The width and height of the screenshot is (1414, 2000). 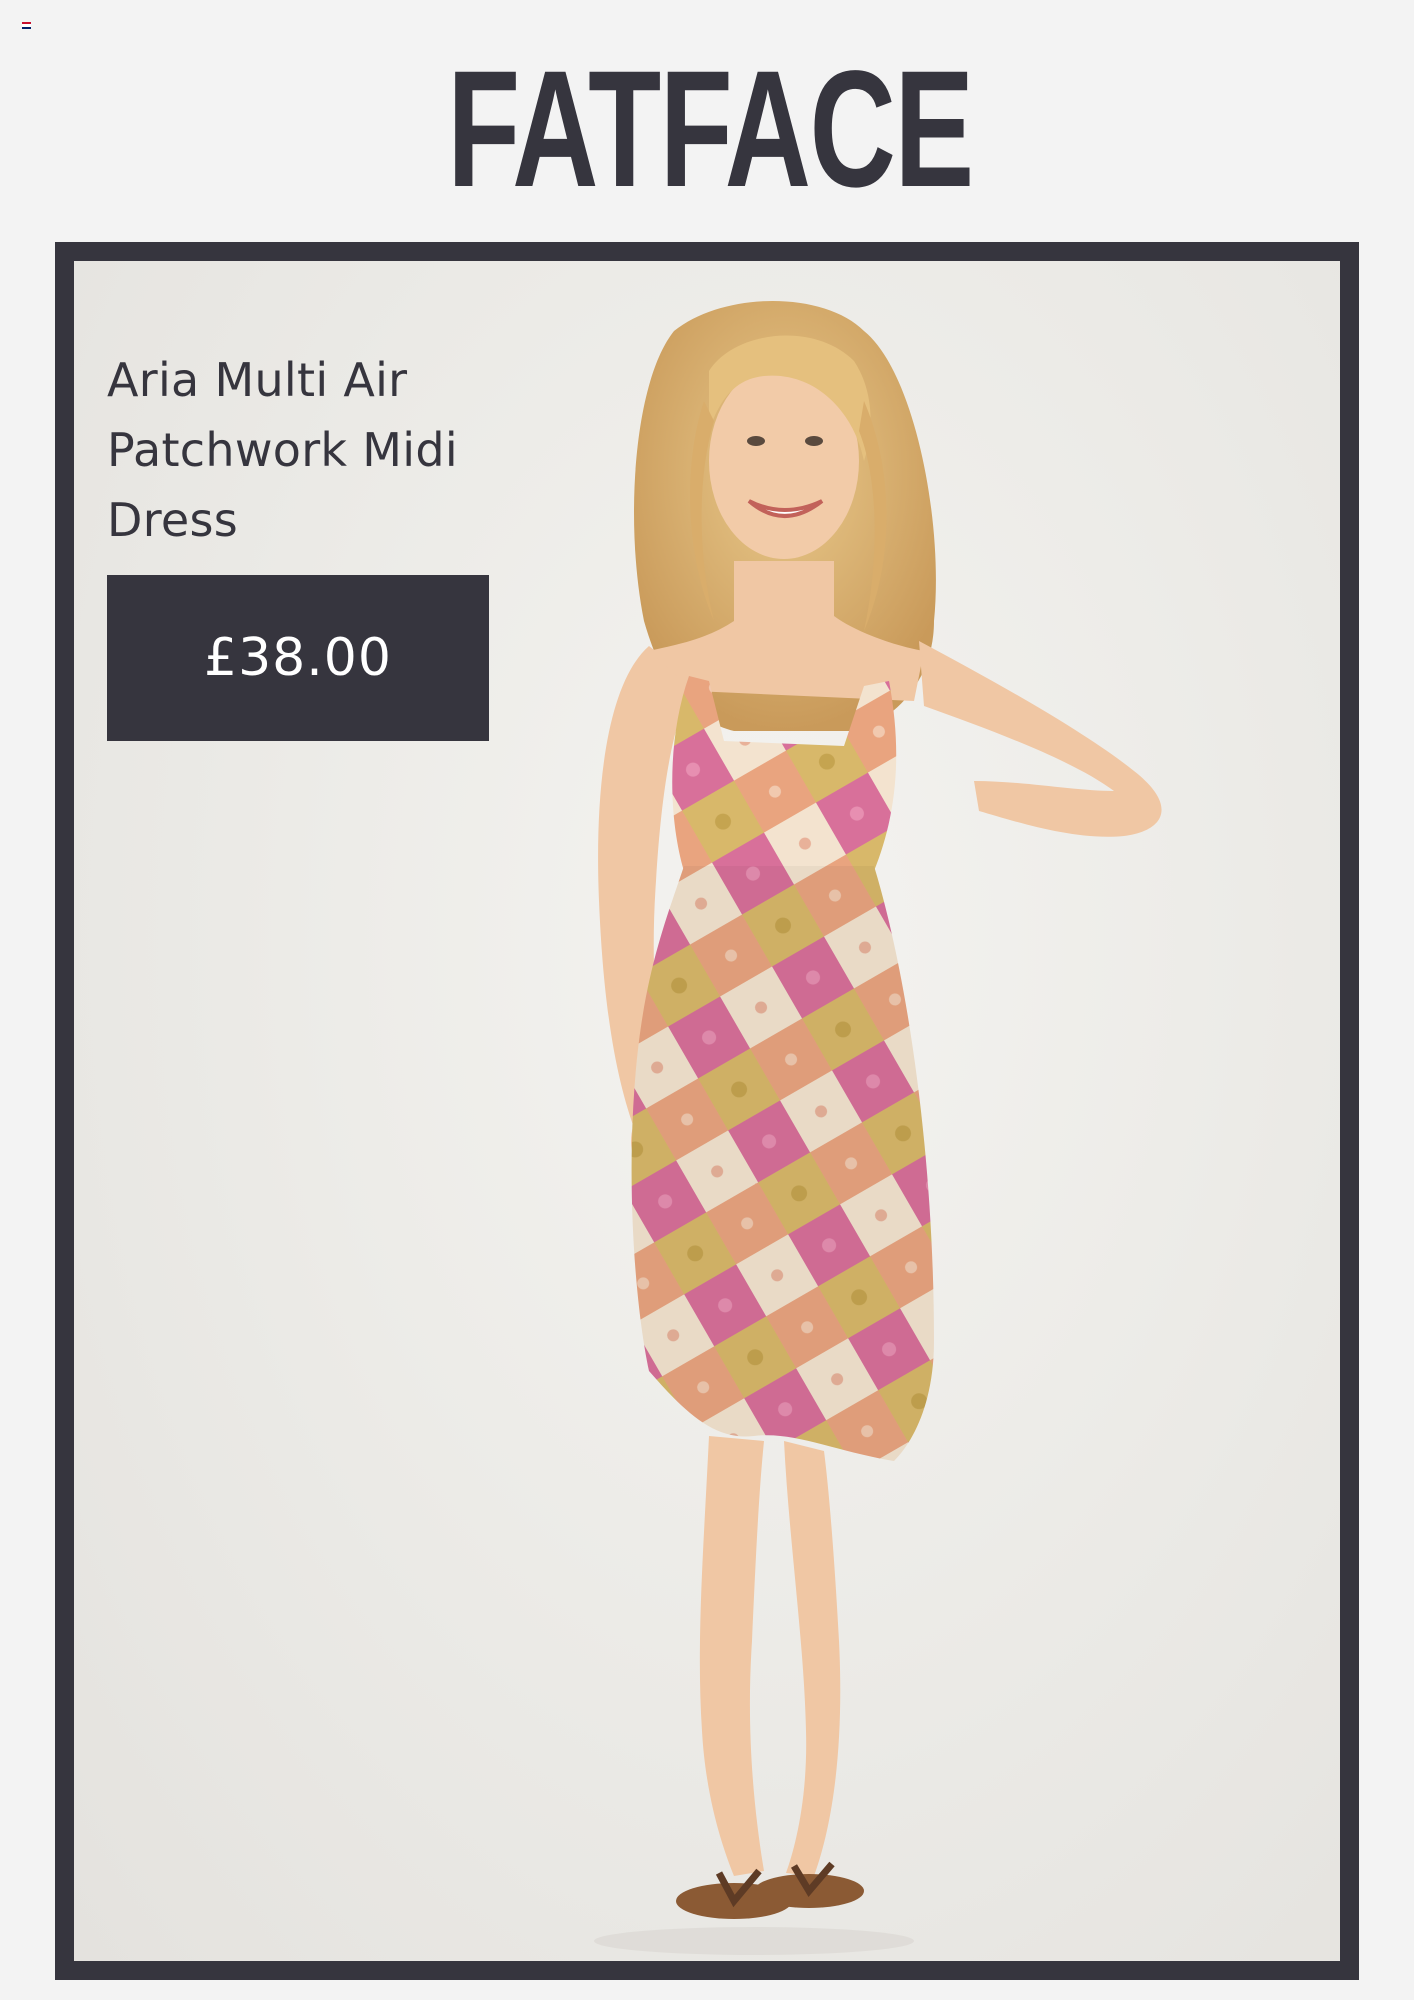 I want to click on flag-icon, so click(x=26, y=25).